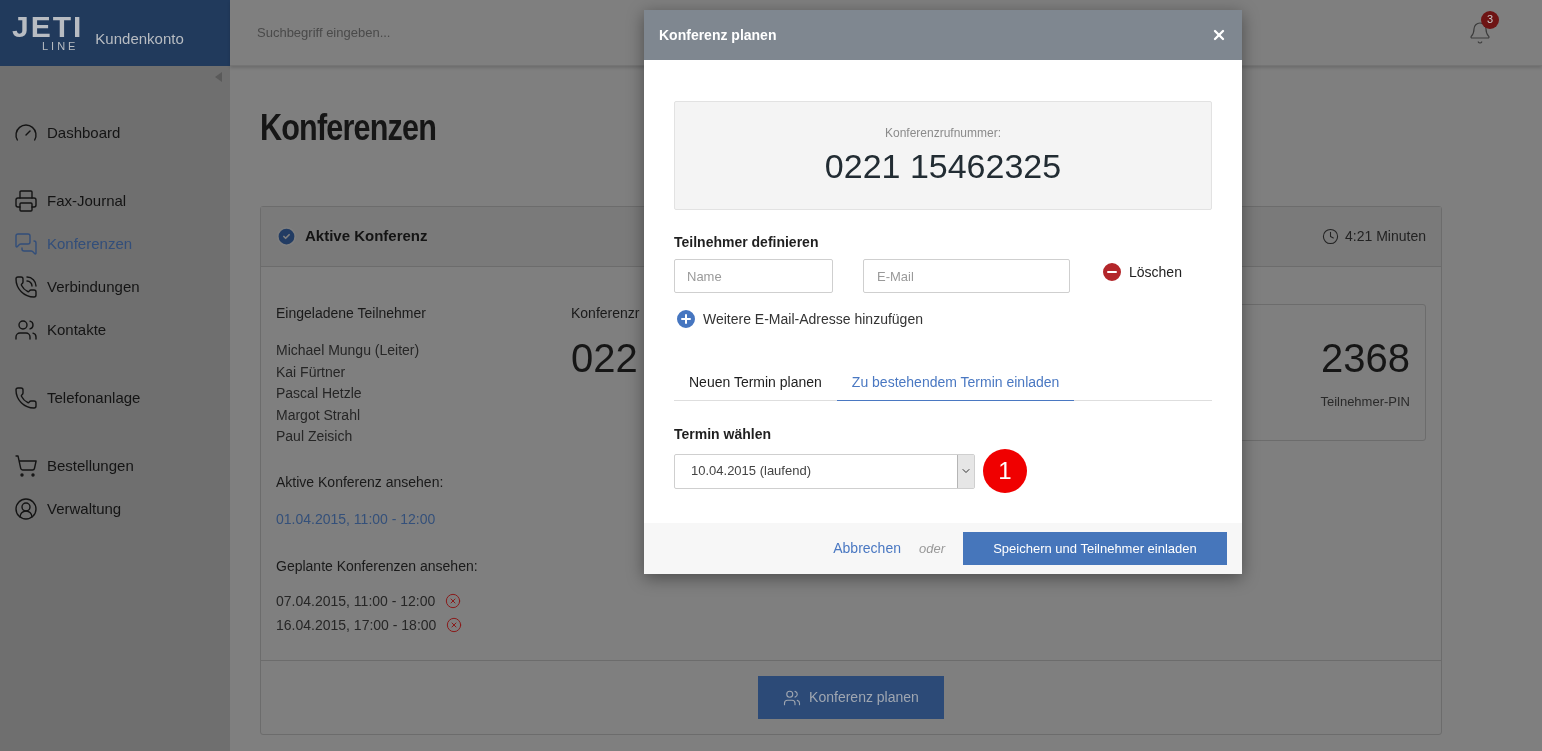 Image resolution: width=1542 pixels, height=751 pixels. Describe the element at coordinates (1365, 358) in the screenshot. I see `pin-number: 2368` at that location.